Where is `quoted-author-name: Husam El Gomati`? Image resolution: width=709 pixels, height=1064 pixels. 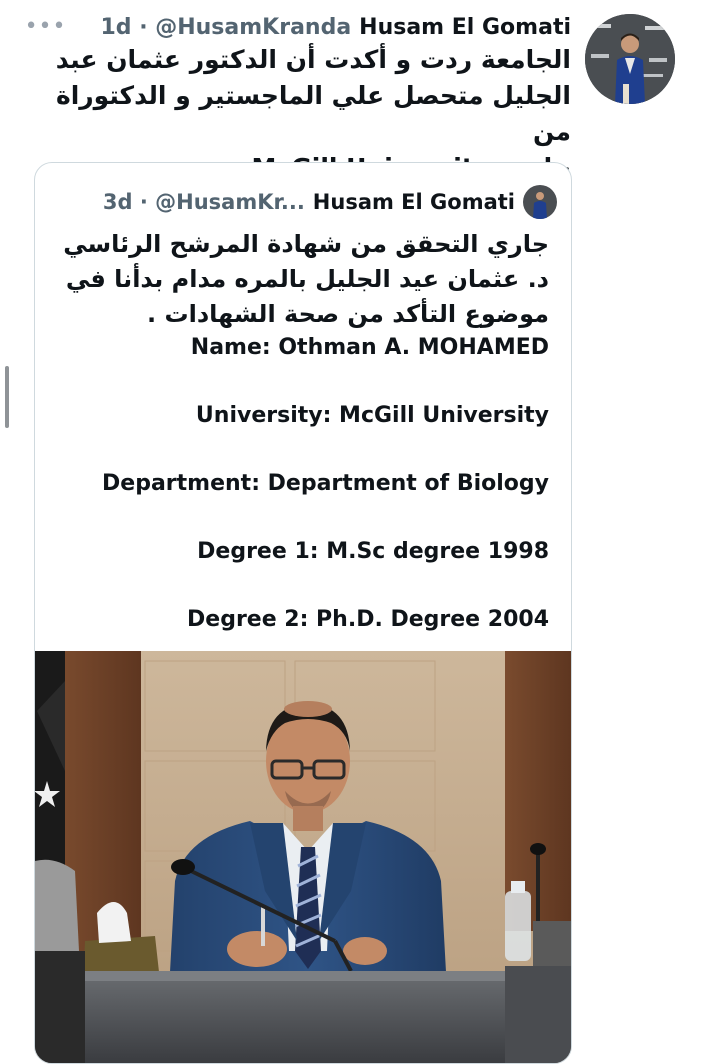
quoted-author-name: Husam El Gomati is located at coordinates (414, 202).